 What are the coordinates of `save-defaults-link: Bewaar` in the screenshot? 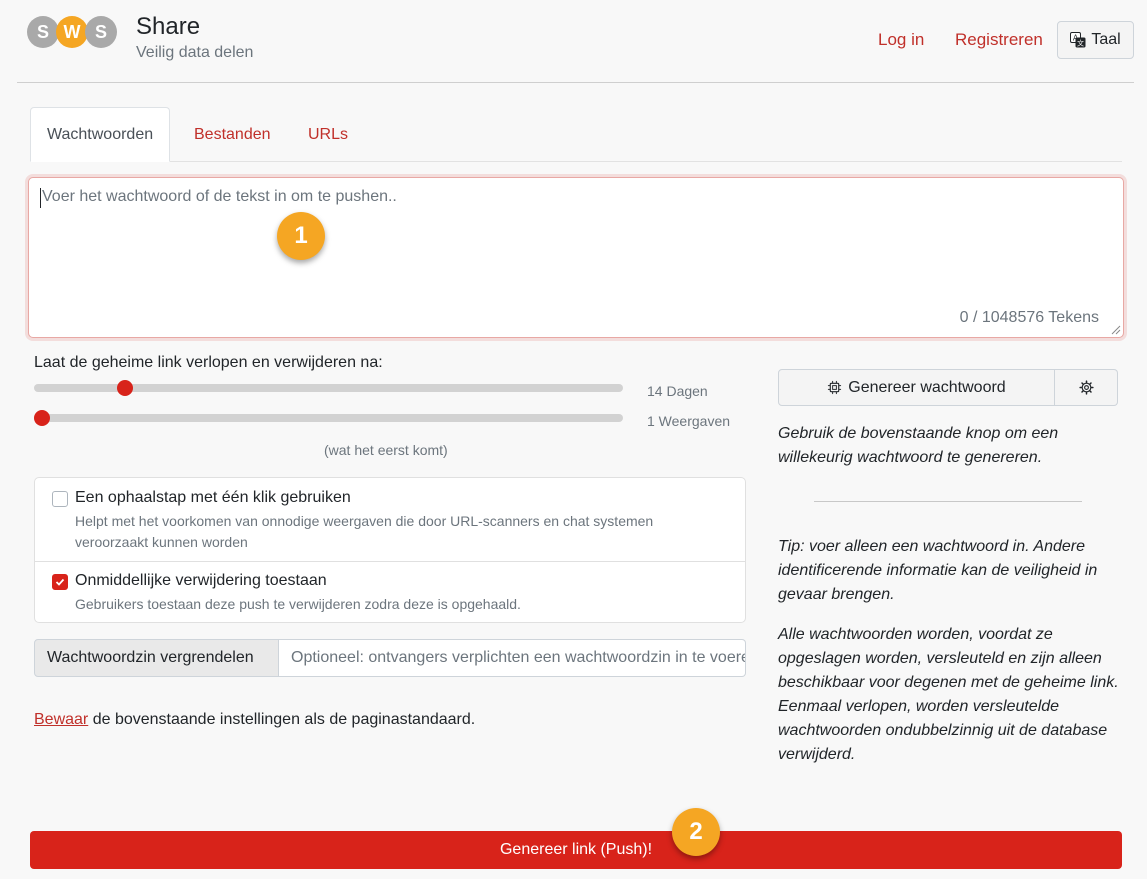 It's located at (61, 719).